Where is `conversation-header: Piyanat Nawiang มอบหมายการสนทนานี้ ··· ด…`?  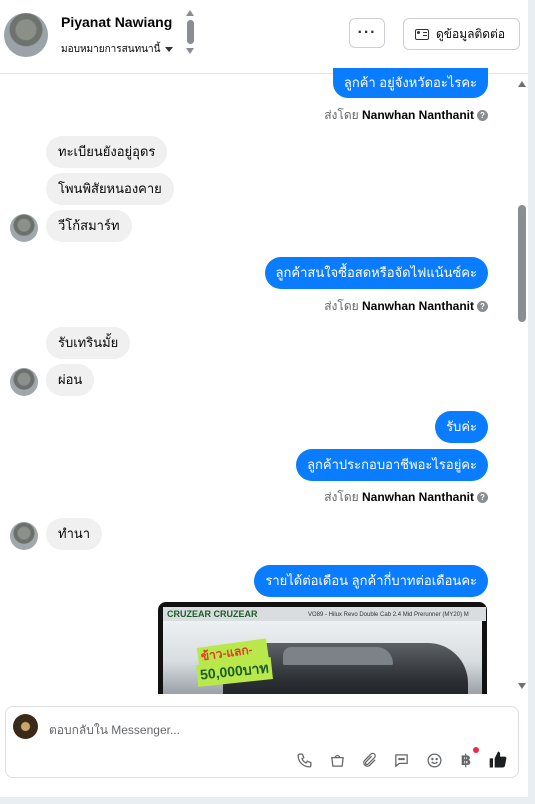 conversation-header: Piyanat Nawiang มอบหมายการสนทนานี้ ··· ด… is located at coordinates (264, 37).